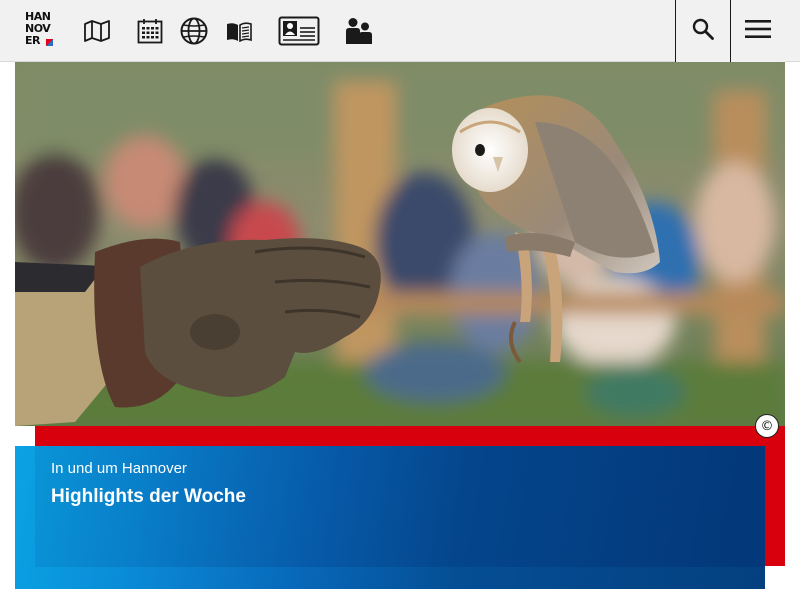 The image size is (800, 600). What do you see at coordinates (49, 42) in the screenshot?
I see `logo-square-icon` at bounding box center [49, 42].